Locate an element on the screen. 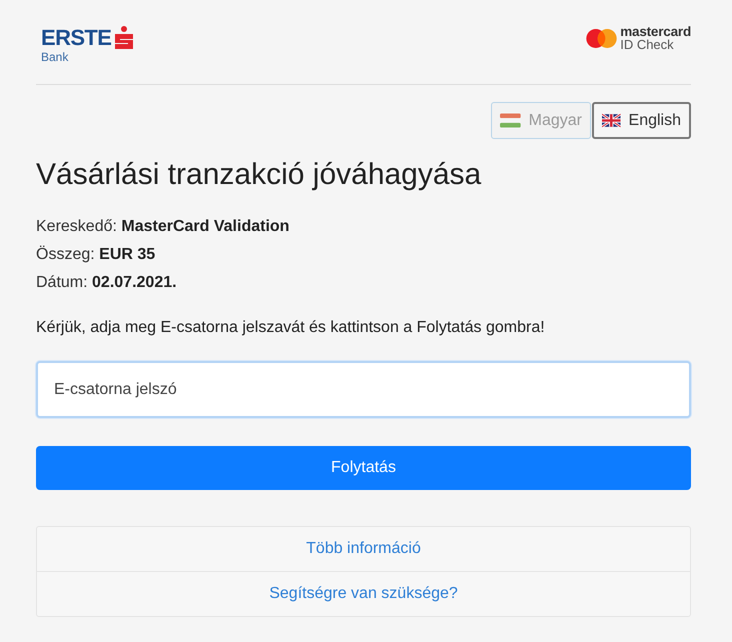  detail-value: EUR 35 is located at coordinates (127, 254).